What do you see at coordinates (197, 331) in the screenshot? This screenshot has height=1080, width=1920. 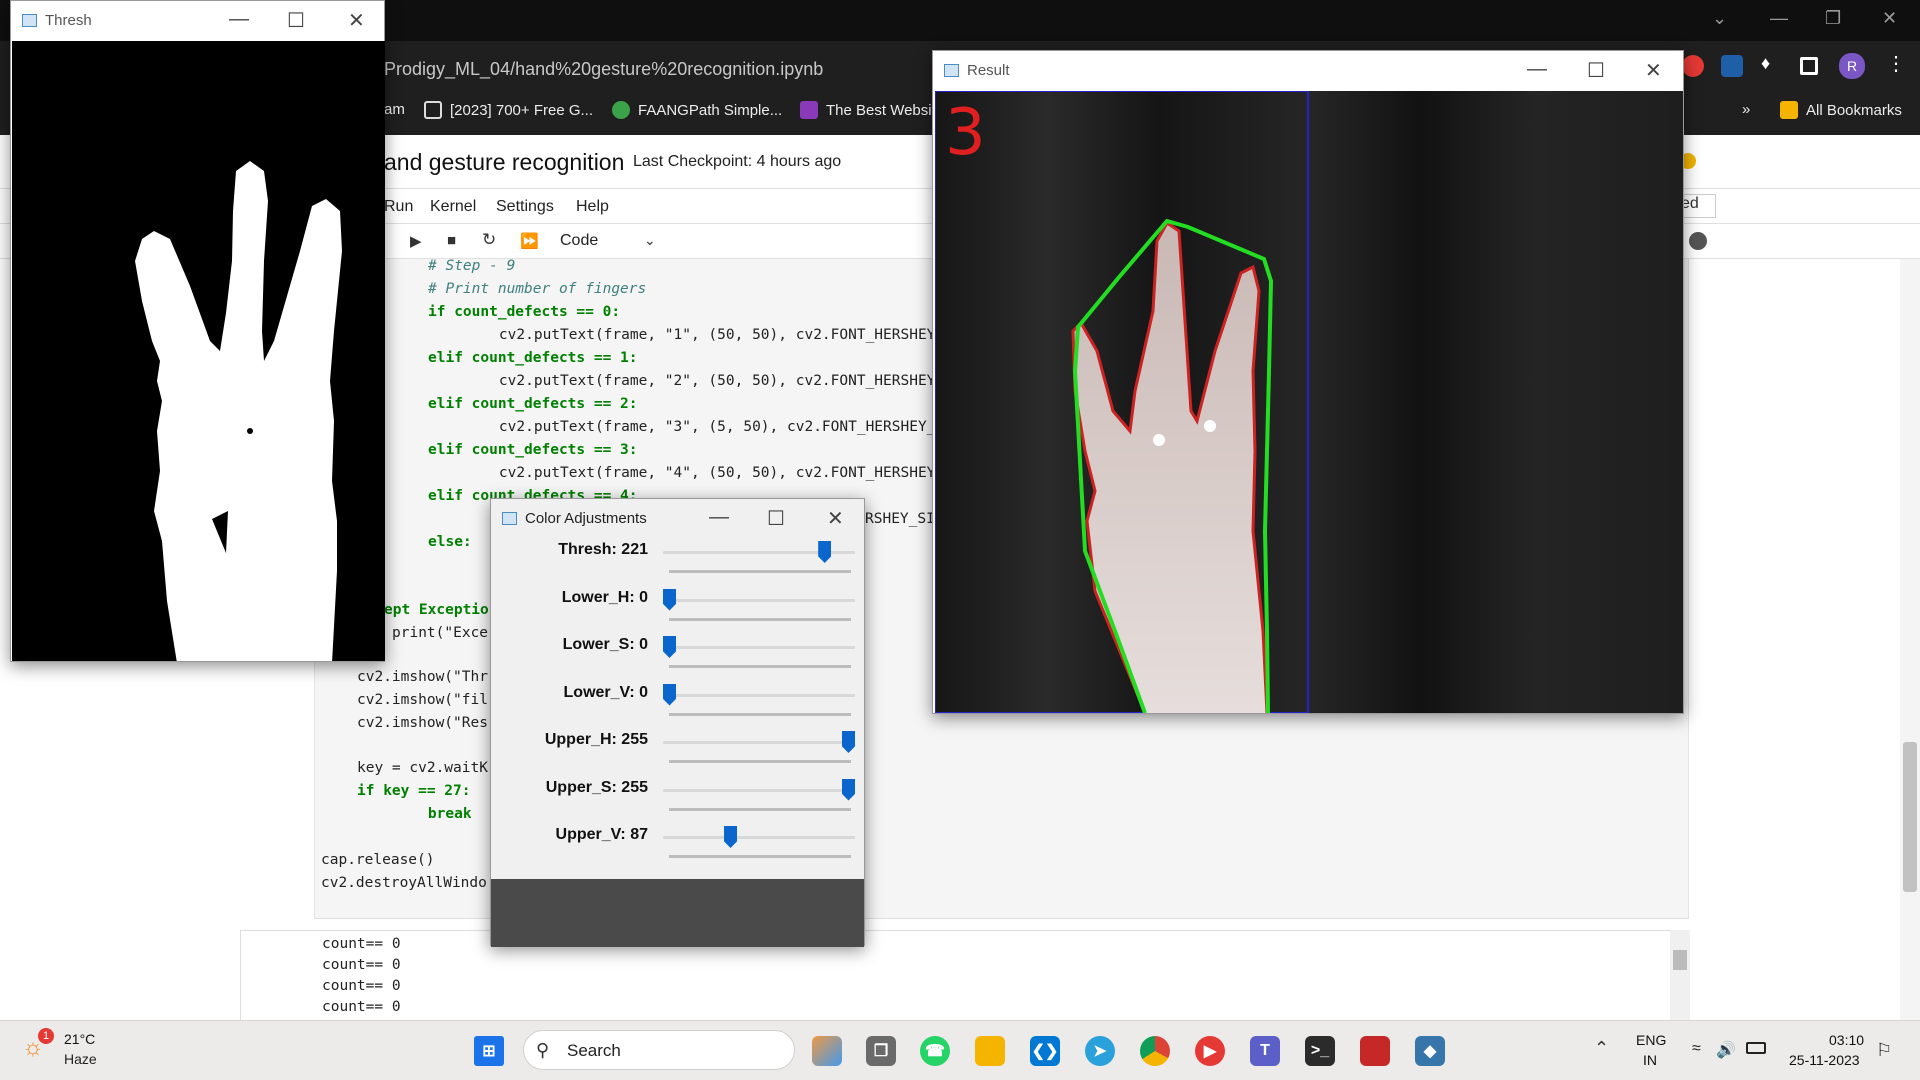 I see `thresh-window: Thresh — ☐ ✕` at bounding box center [197, 331].